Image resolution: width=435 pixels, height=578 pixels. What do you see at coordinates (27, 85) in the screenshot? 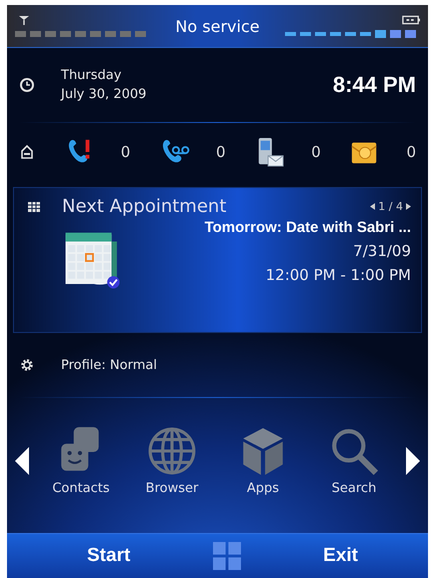
I see `clock-icon` at bounding box center [27, 85].